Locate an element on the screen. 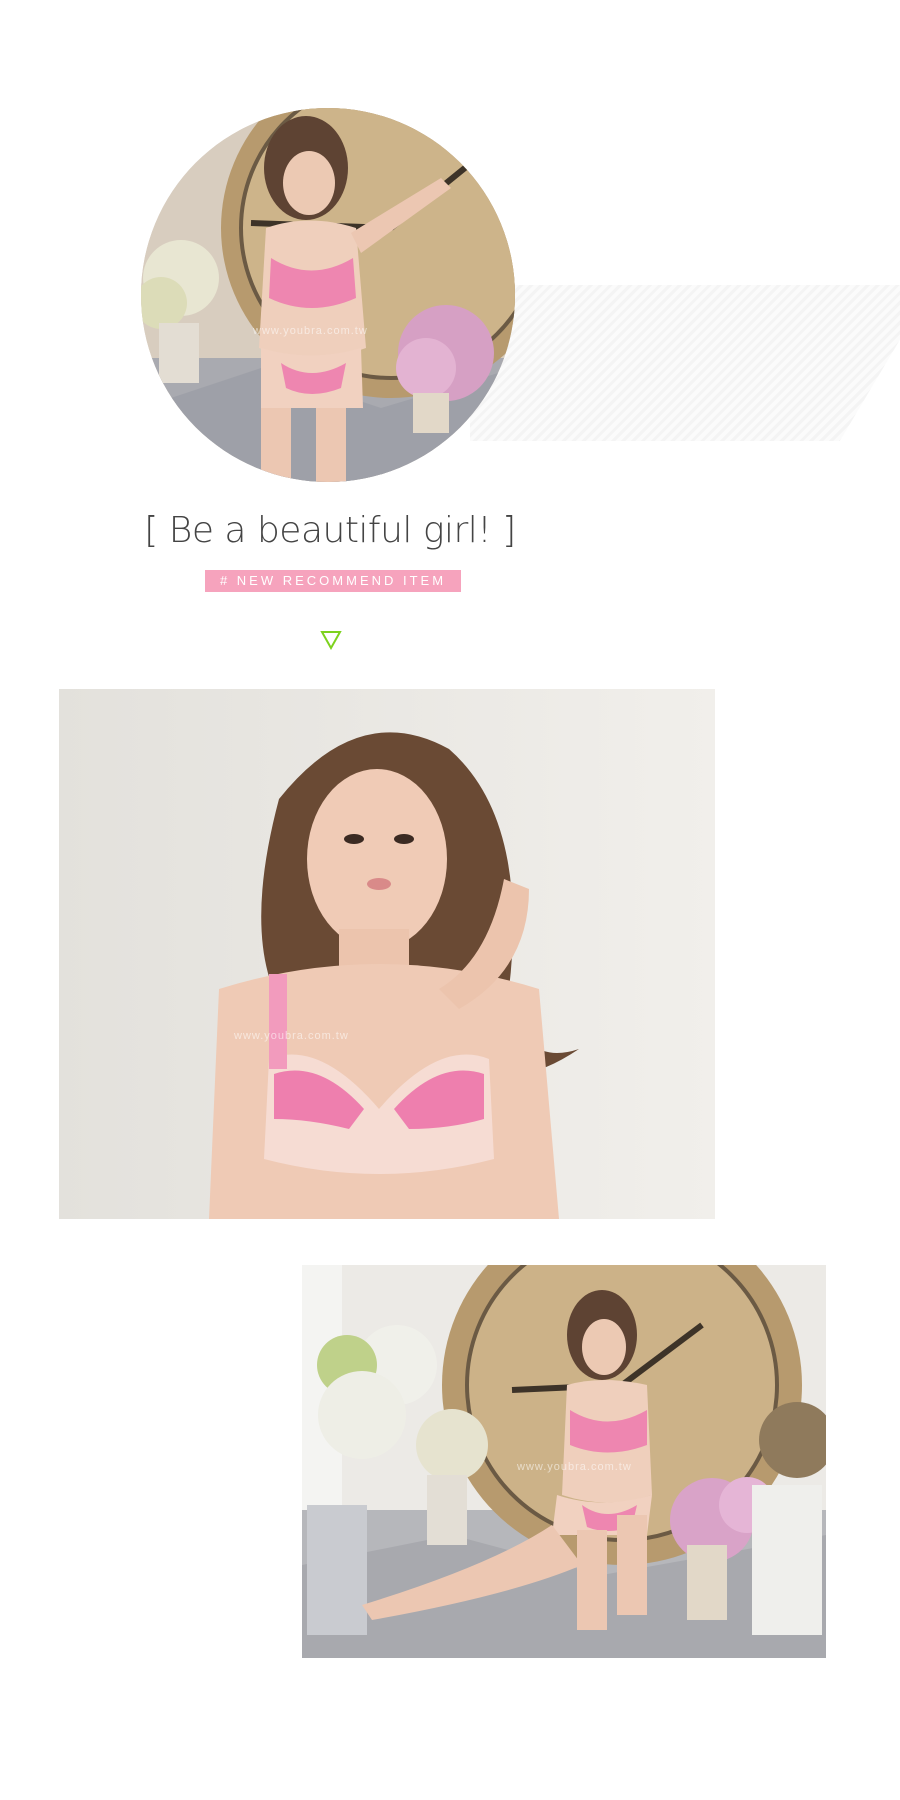 This screenshot has height=1800, width=900. product-photo-seated: www.youbra.com.tw is located at coordinates (564, 1461).